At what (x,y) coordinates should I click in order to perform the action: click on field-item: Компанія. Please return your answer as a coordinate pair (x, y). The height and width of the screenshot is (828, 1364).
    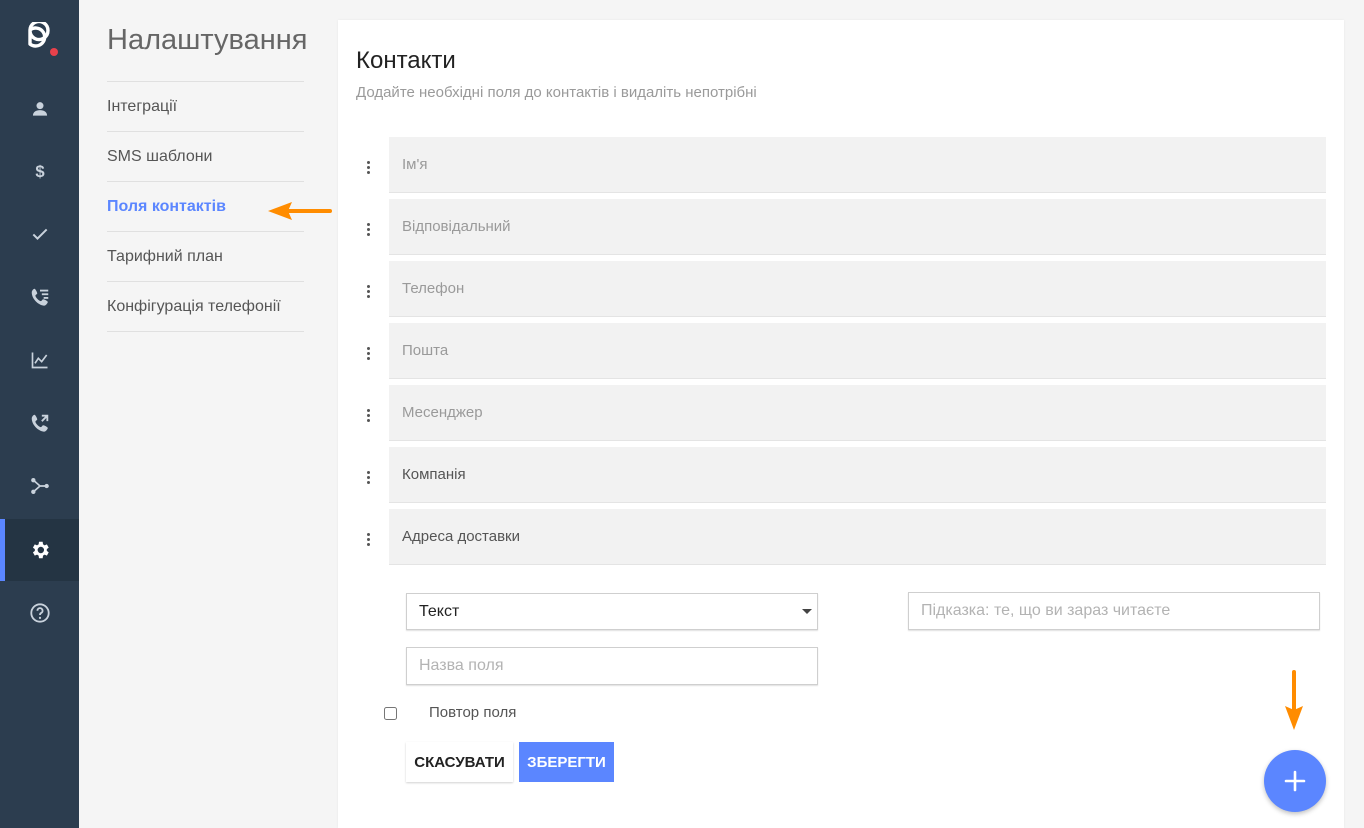
    Looking at the image, I should click on (857, 475).